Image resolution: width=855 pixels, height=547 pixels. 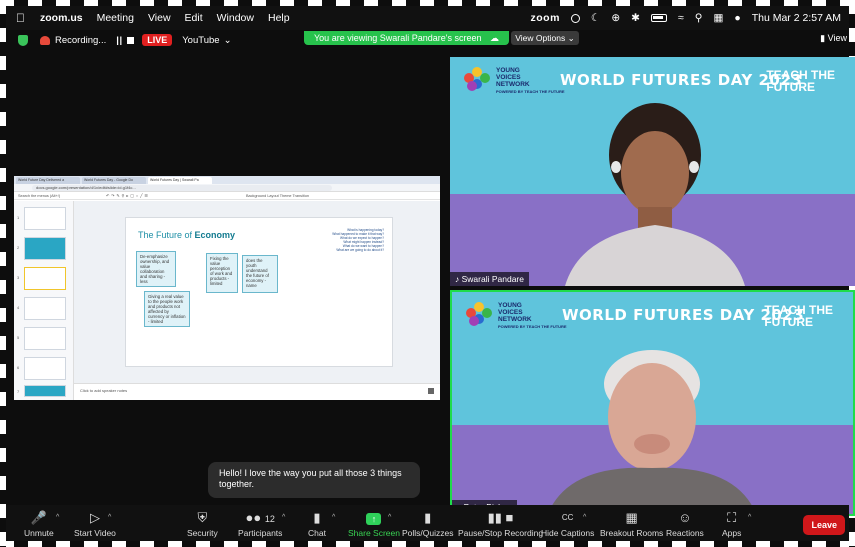 What do you see at coordinates (567, 524) in the screenshot?
I see `hide-captions-button: CC Hide Captions` at bounding box center [567, 524].